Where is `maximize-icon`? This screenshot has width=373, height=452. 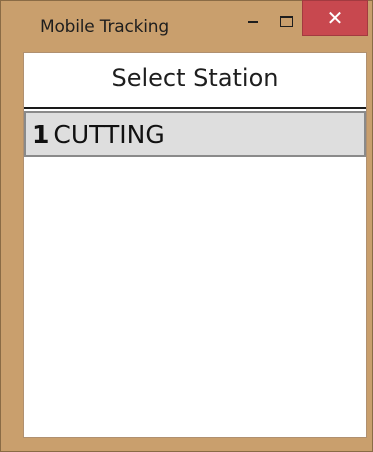 maximize-icon is located at coordinates (286, 21).